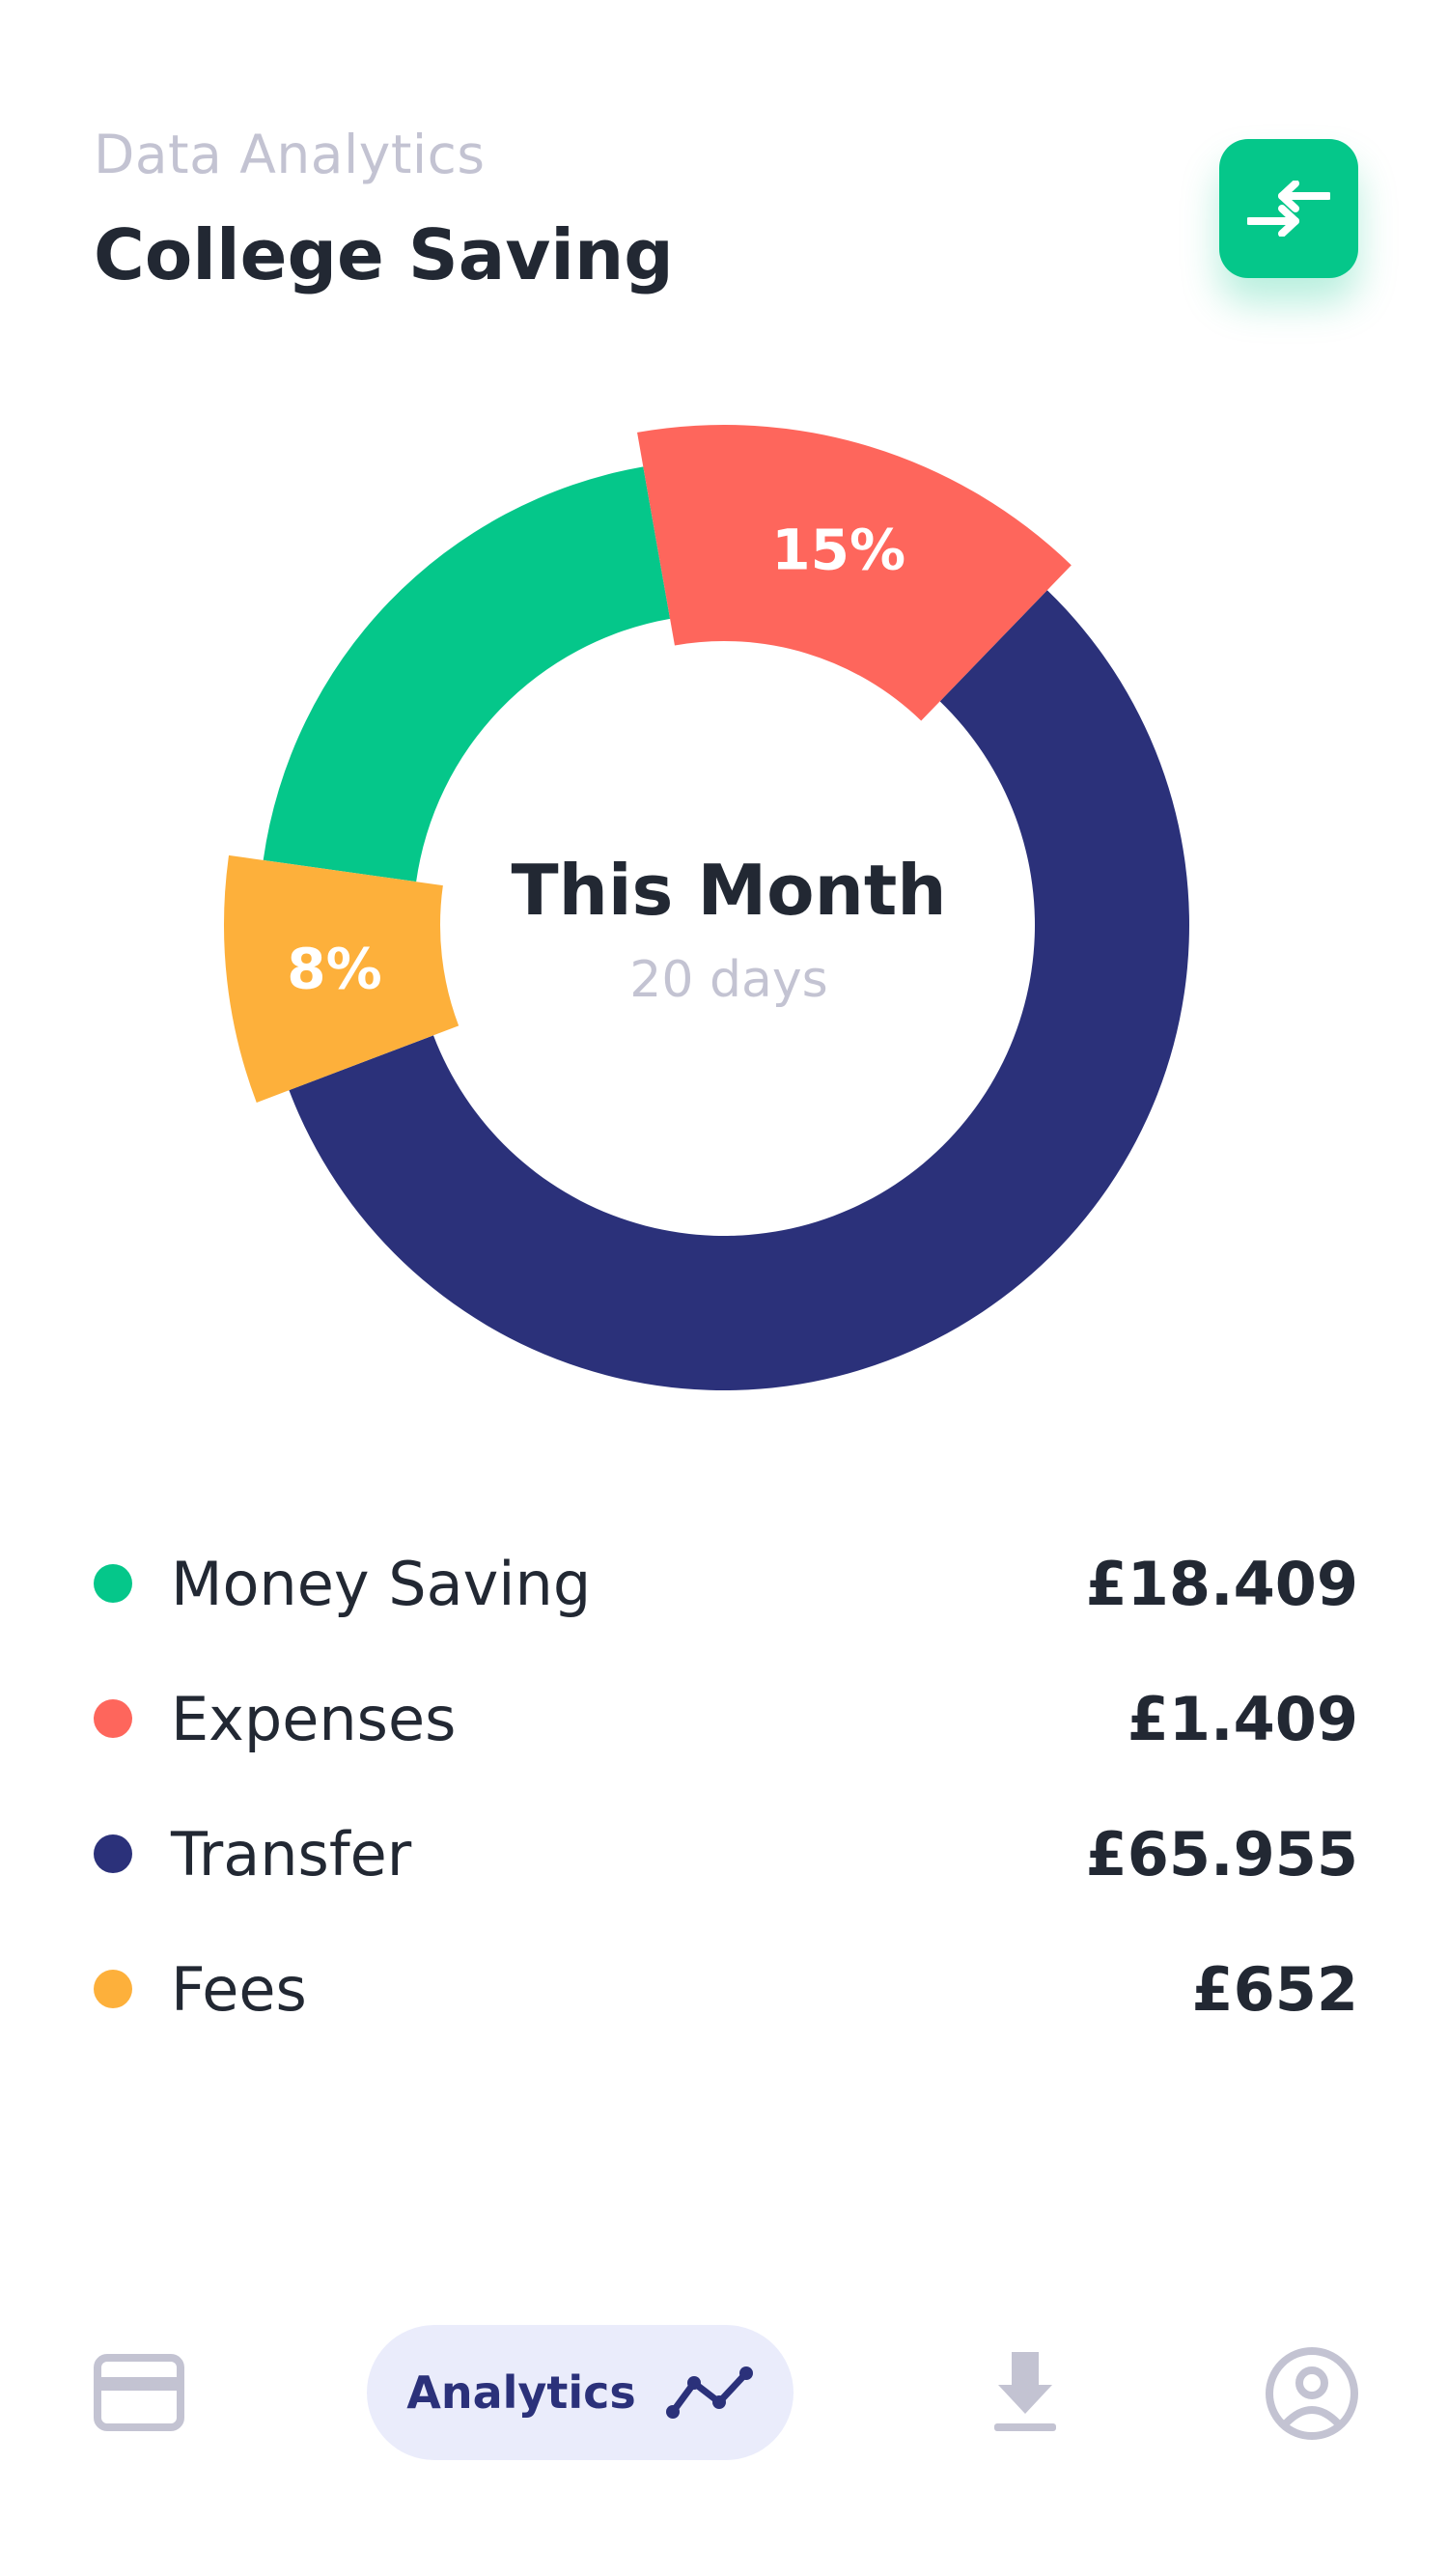 This screenshot has width=1448, height=2576. Describe the element at coordinates (1274, 1989) in the screenshot. I see `legend-value: £652` at that location.